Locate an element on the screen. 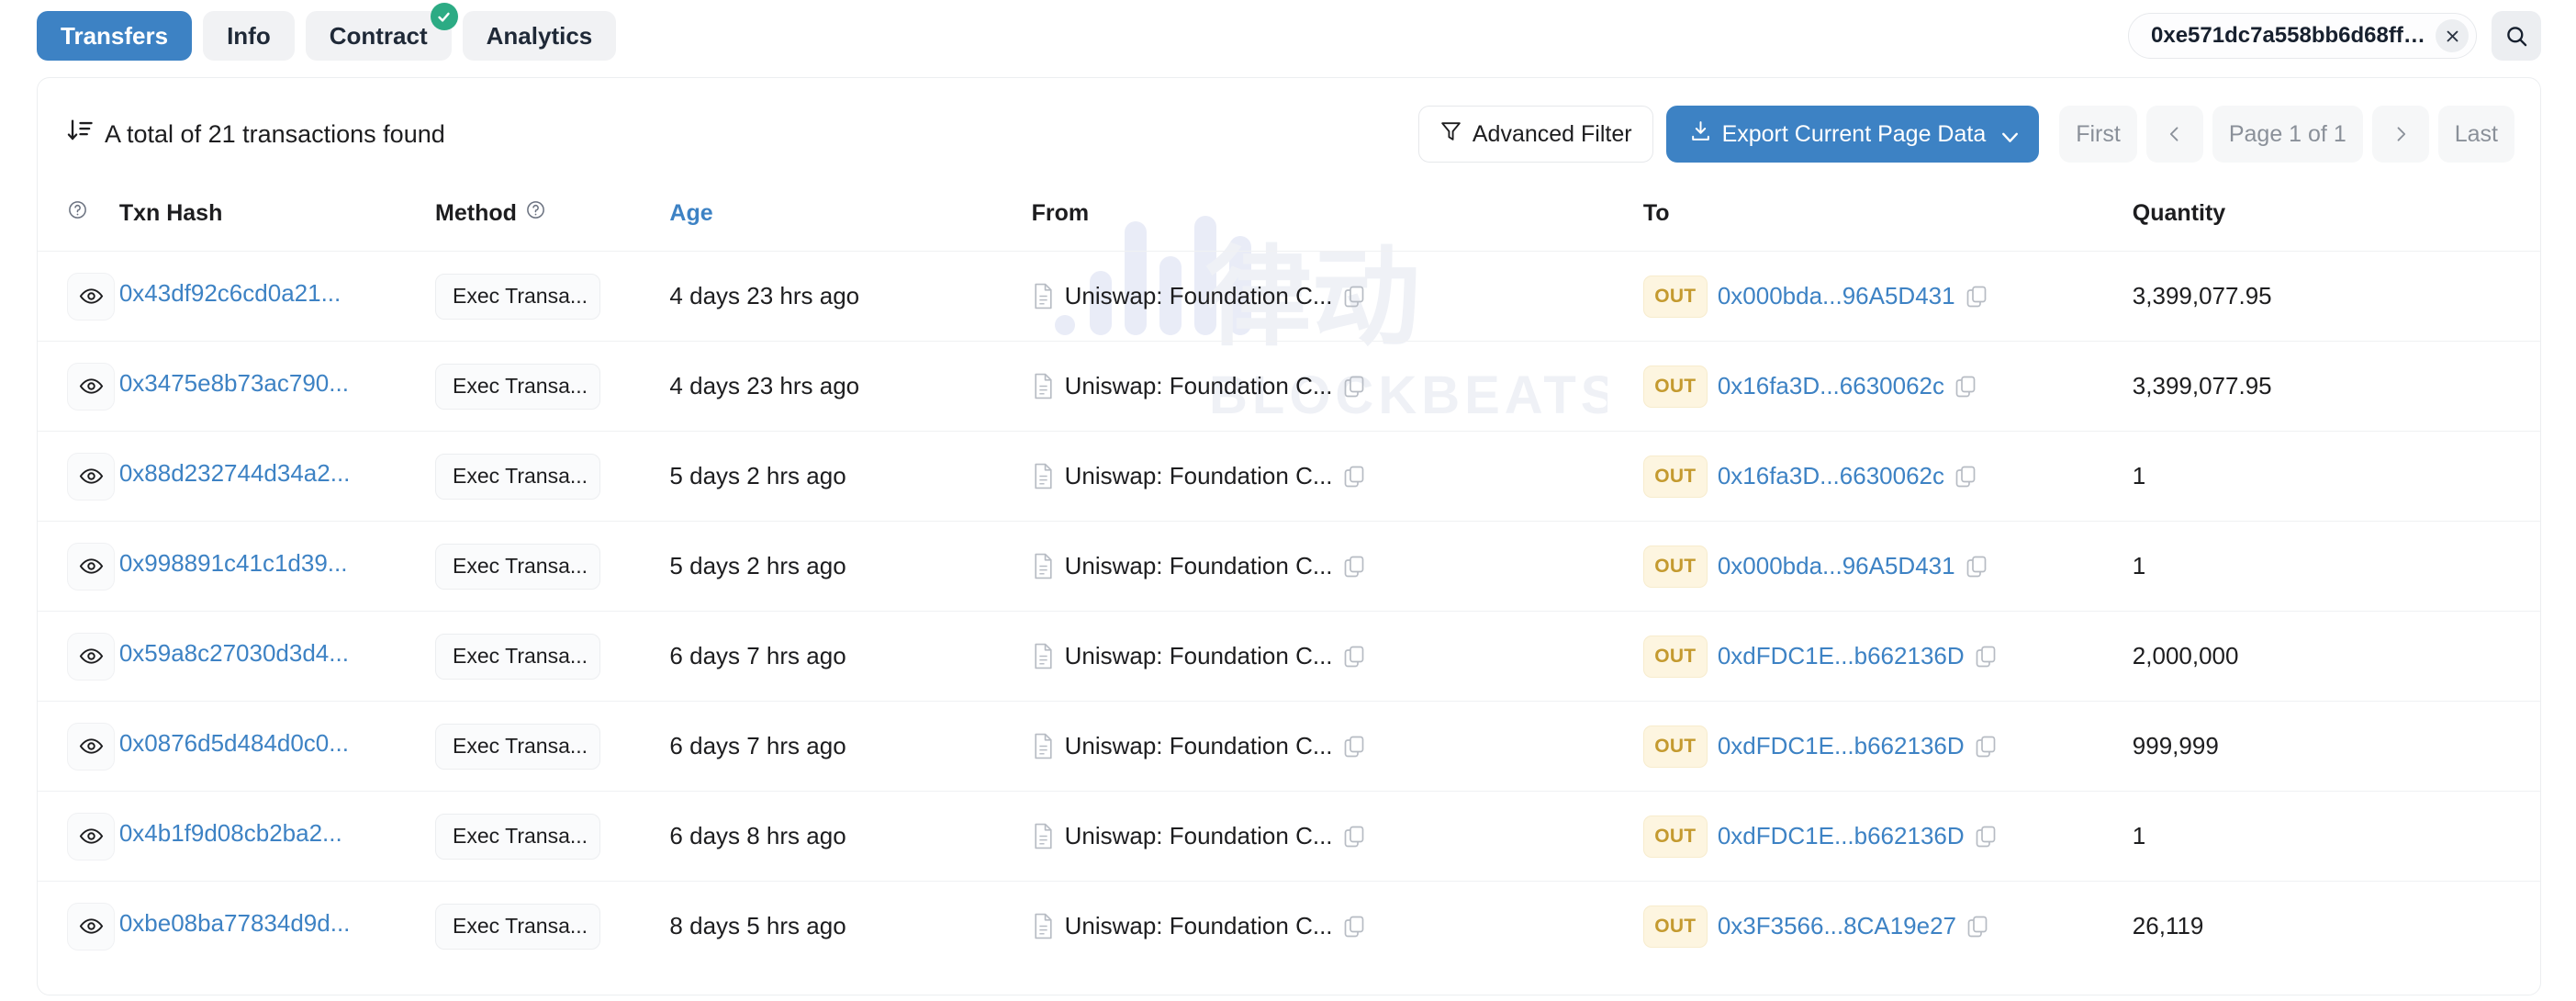 Image resolution: width=2576 pixels, height=1001 pixels. cell-age: 6 days 8 hrs ago is located at coordinates (850, 836).